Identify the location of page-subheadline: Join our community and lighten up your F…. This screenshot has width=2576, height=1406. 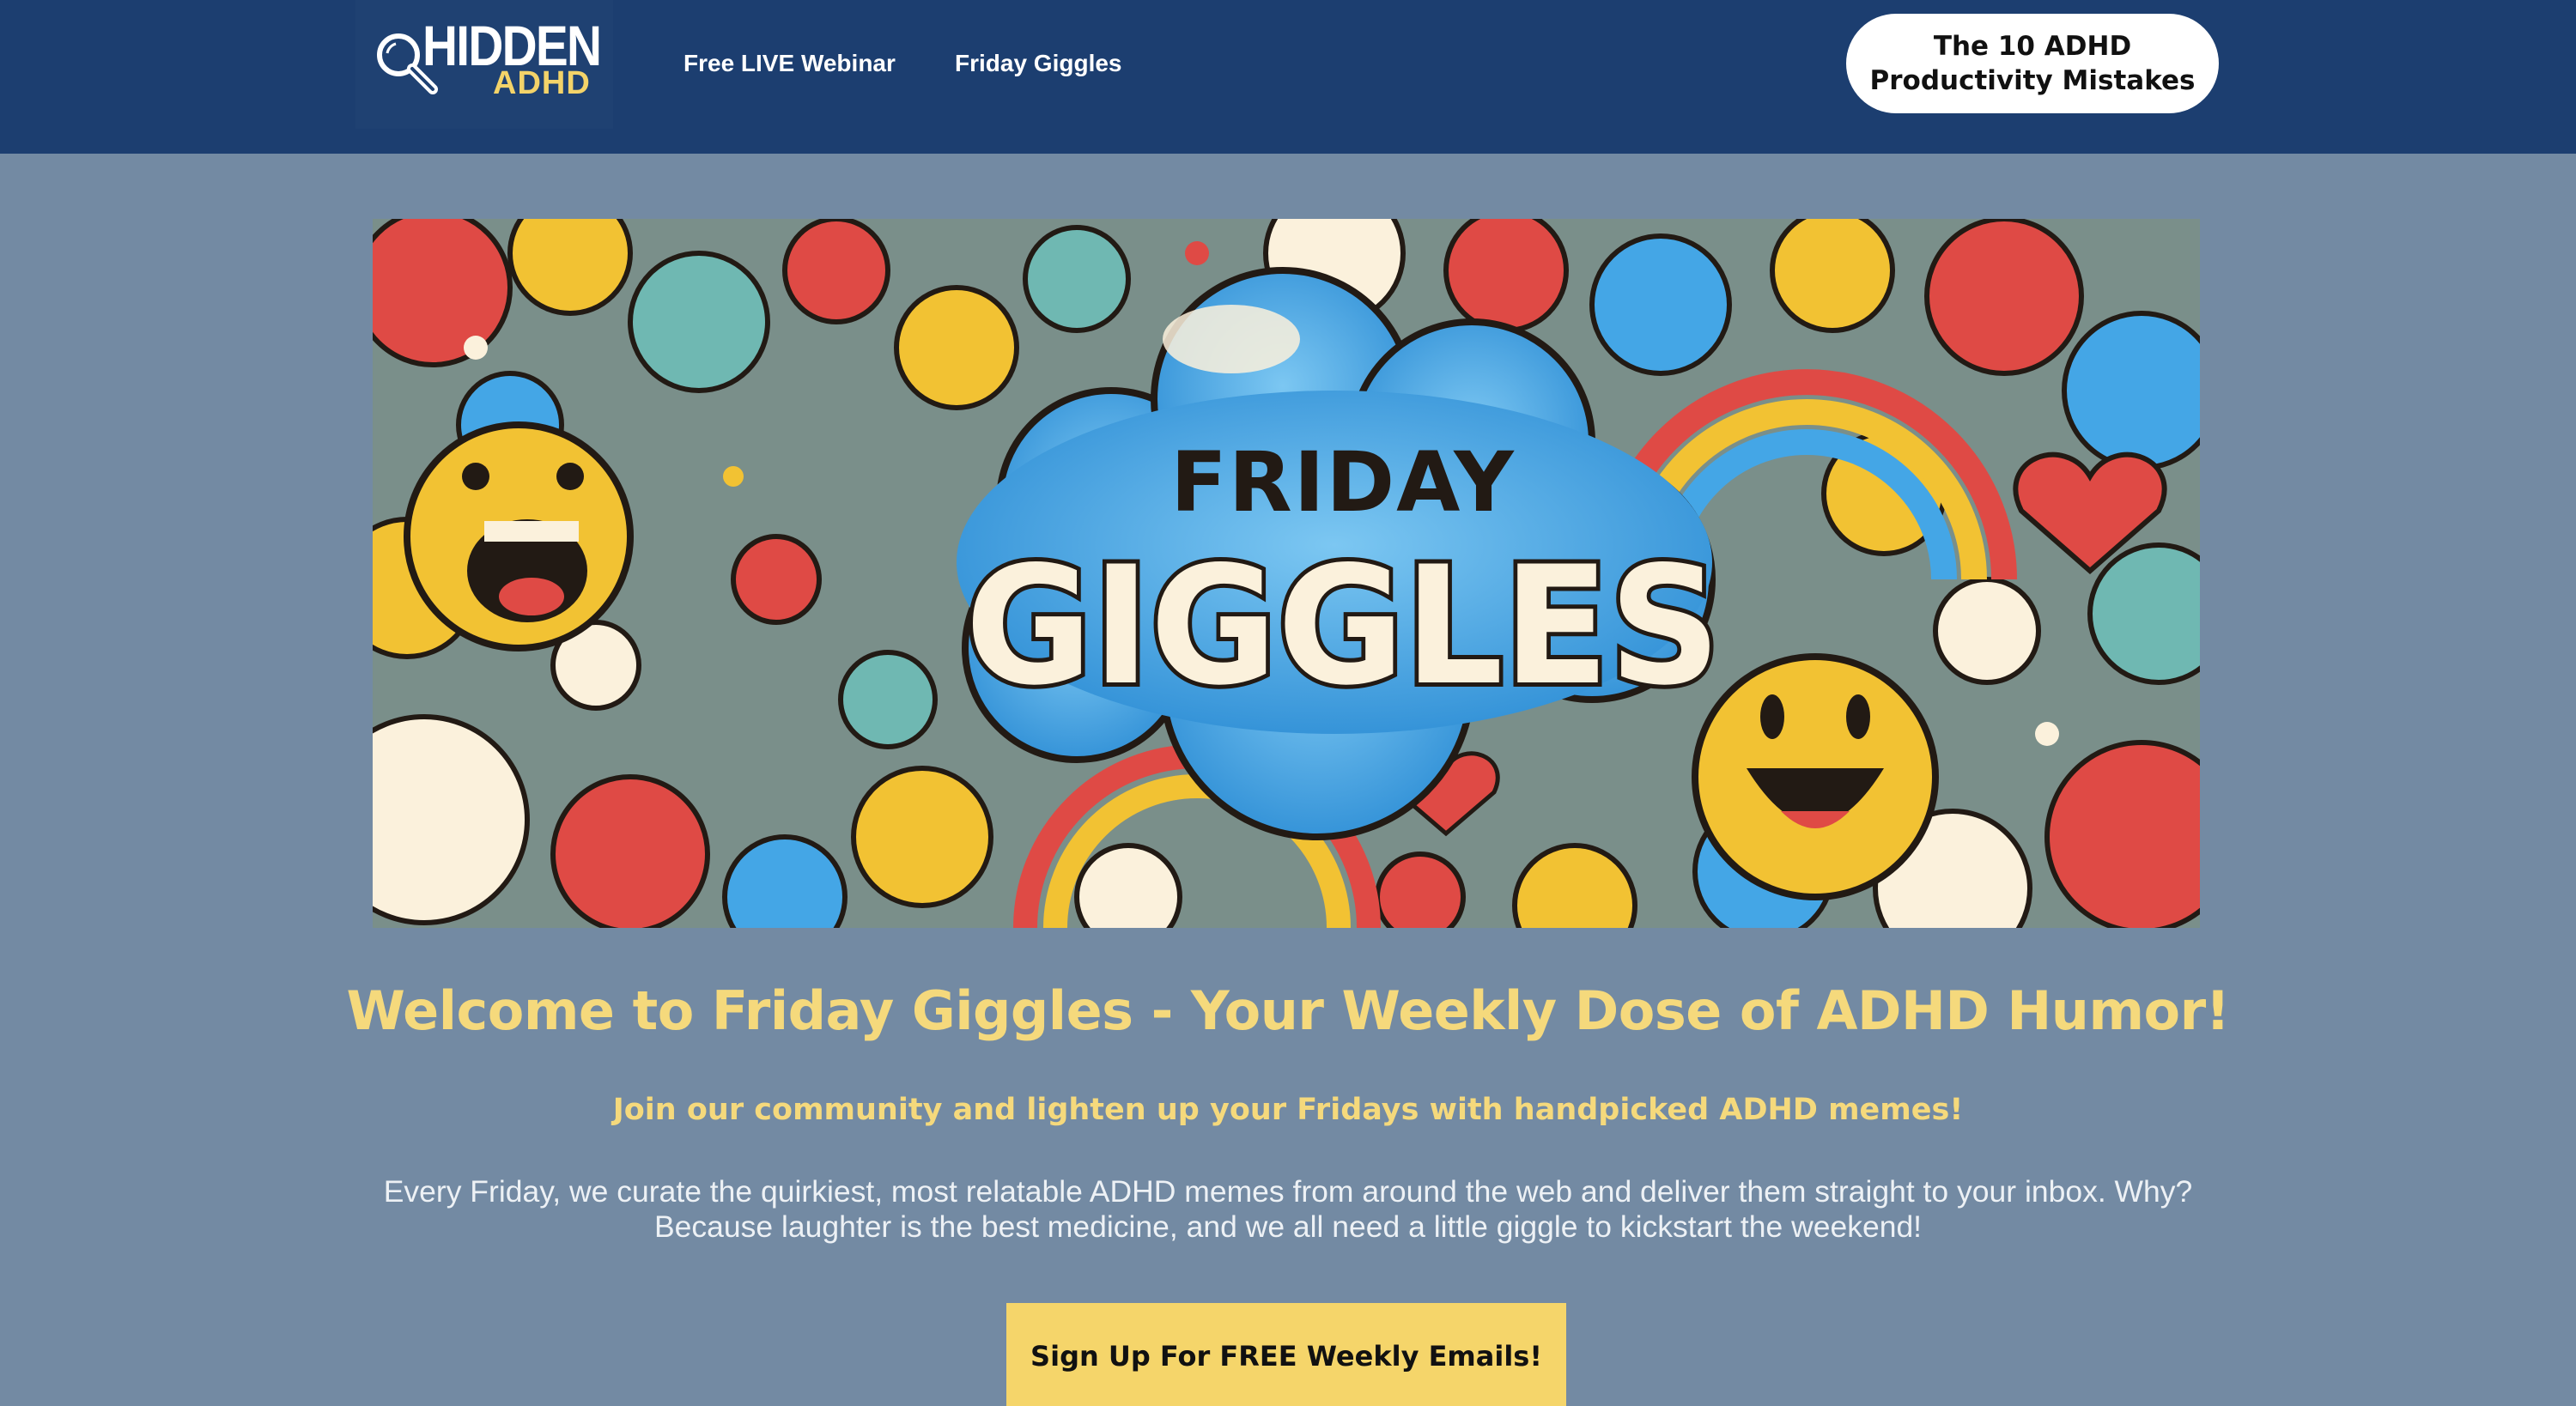
(1288, 1110).